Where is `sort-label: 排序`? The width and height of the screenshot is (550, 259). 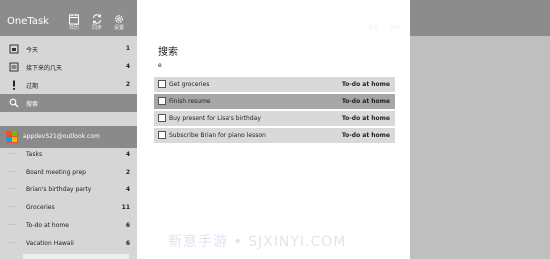 sort-label: 排序 is located at coordinates (394, 28).